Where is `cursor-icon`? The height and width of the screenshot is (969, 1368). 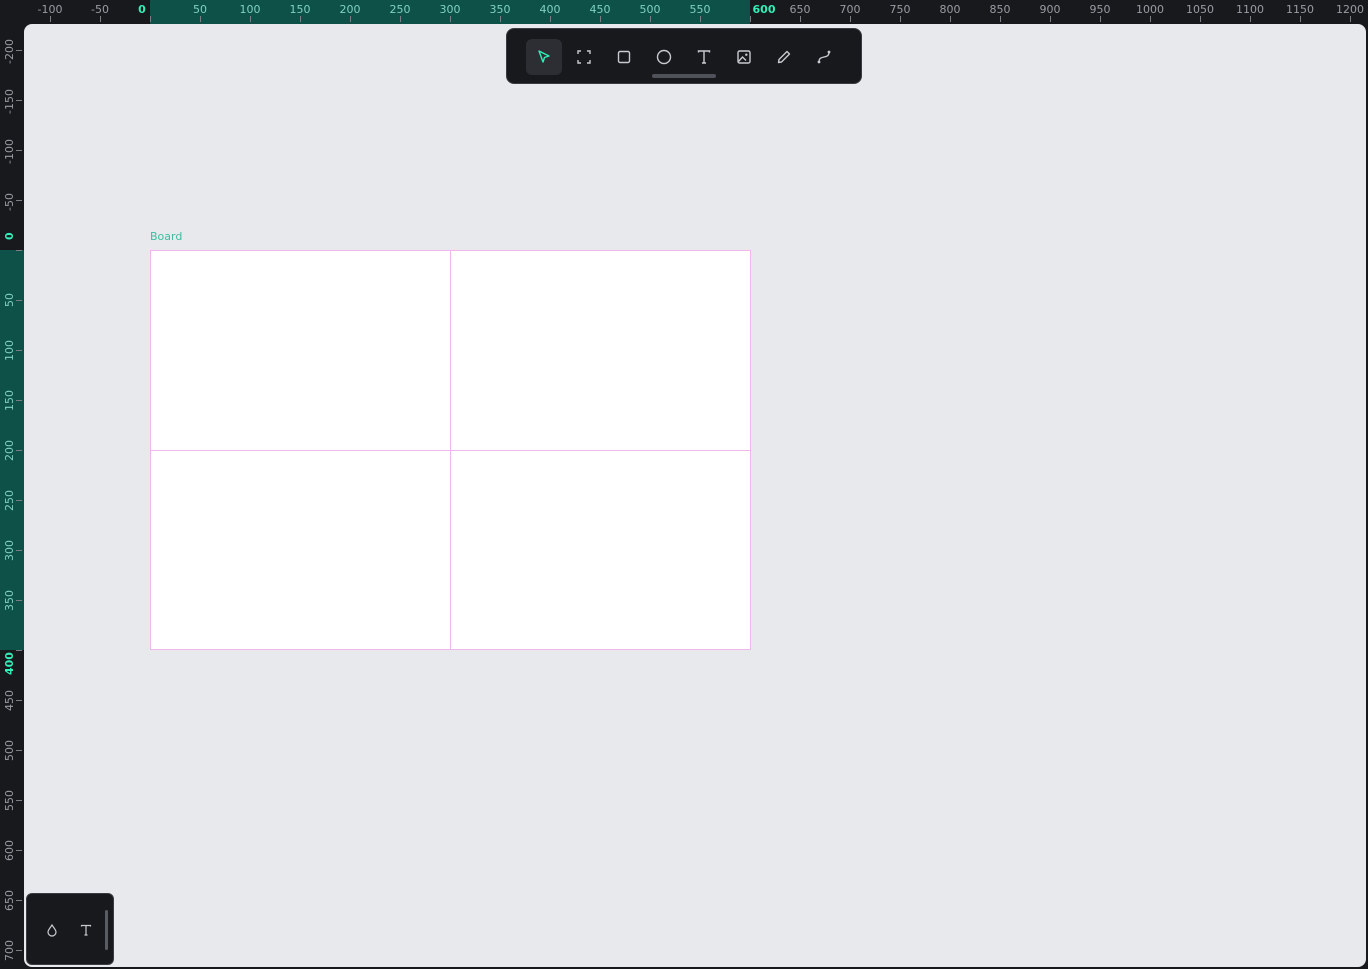 cursor-icon is located at coordinates (544, 56).